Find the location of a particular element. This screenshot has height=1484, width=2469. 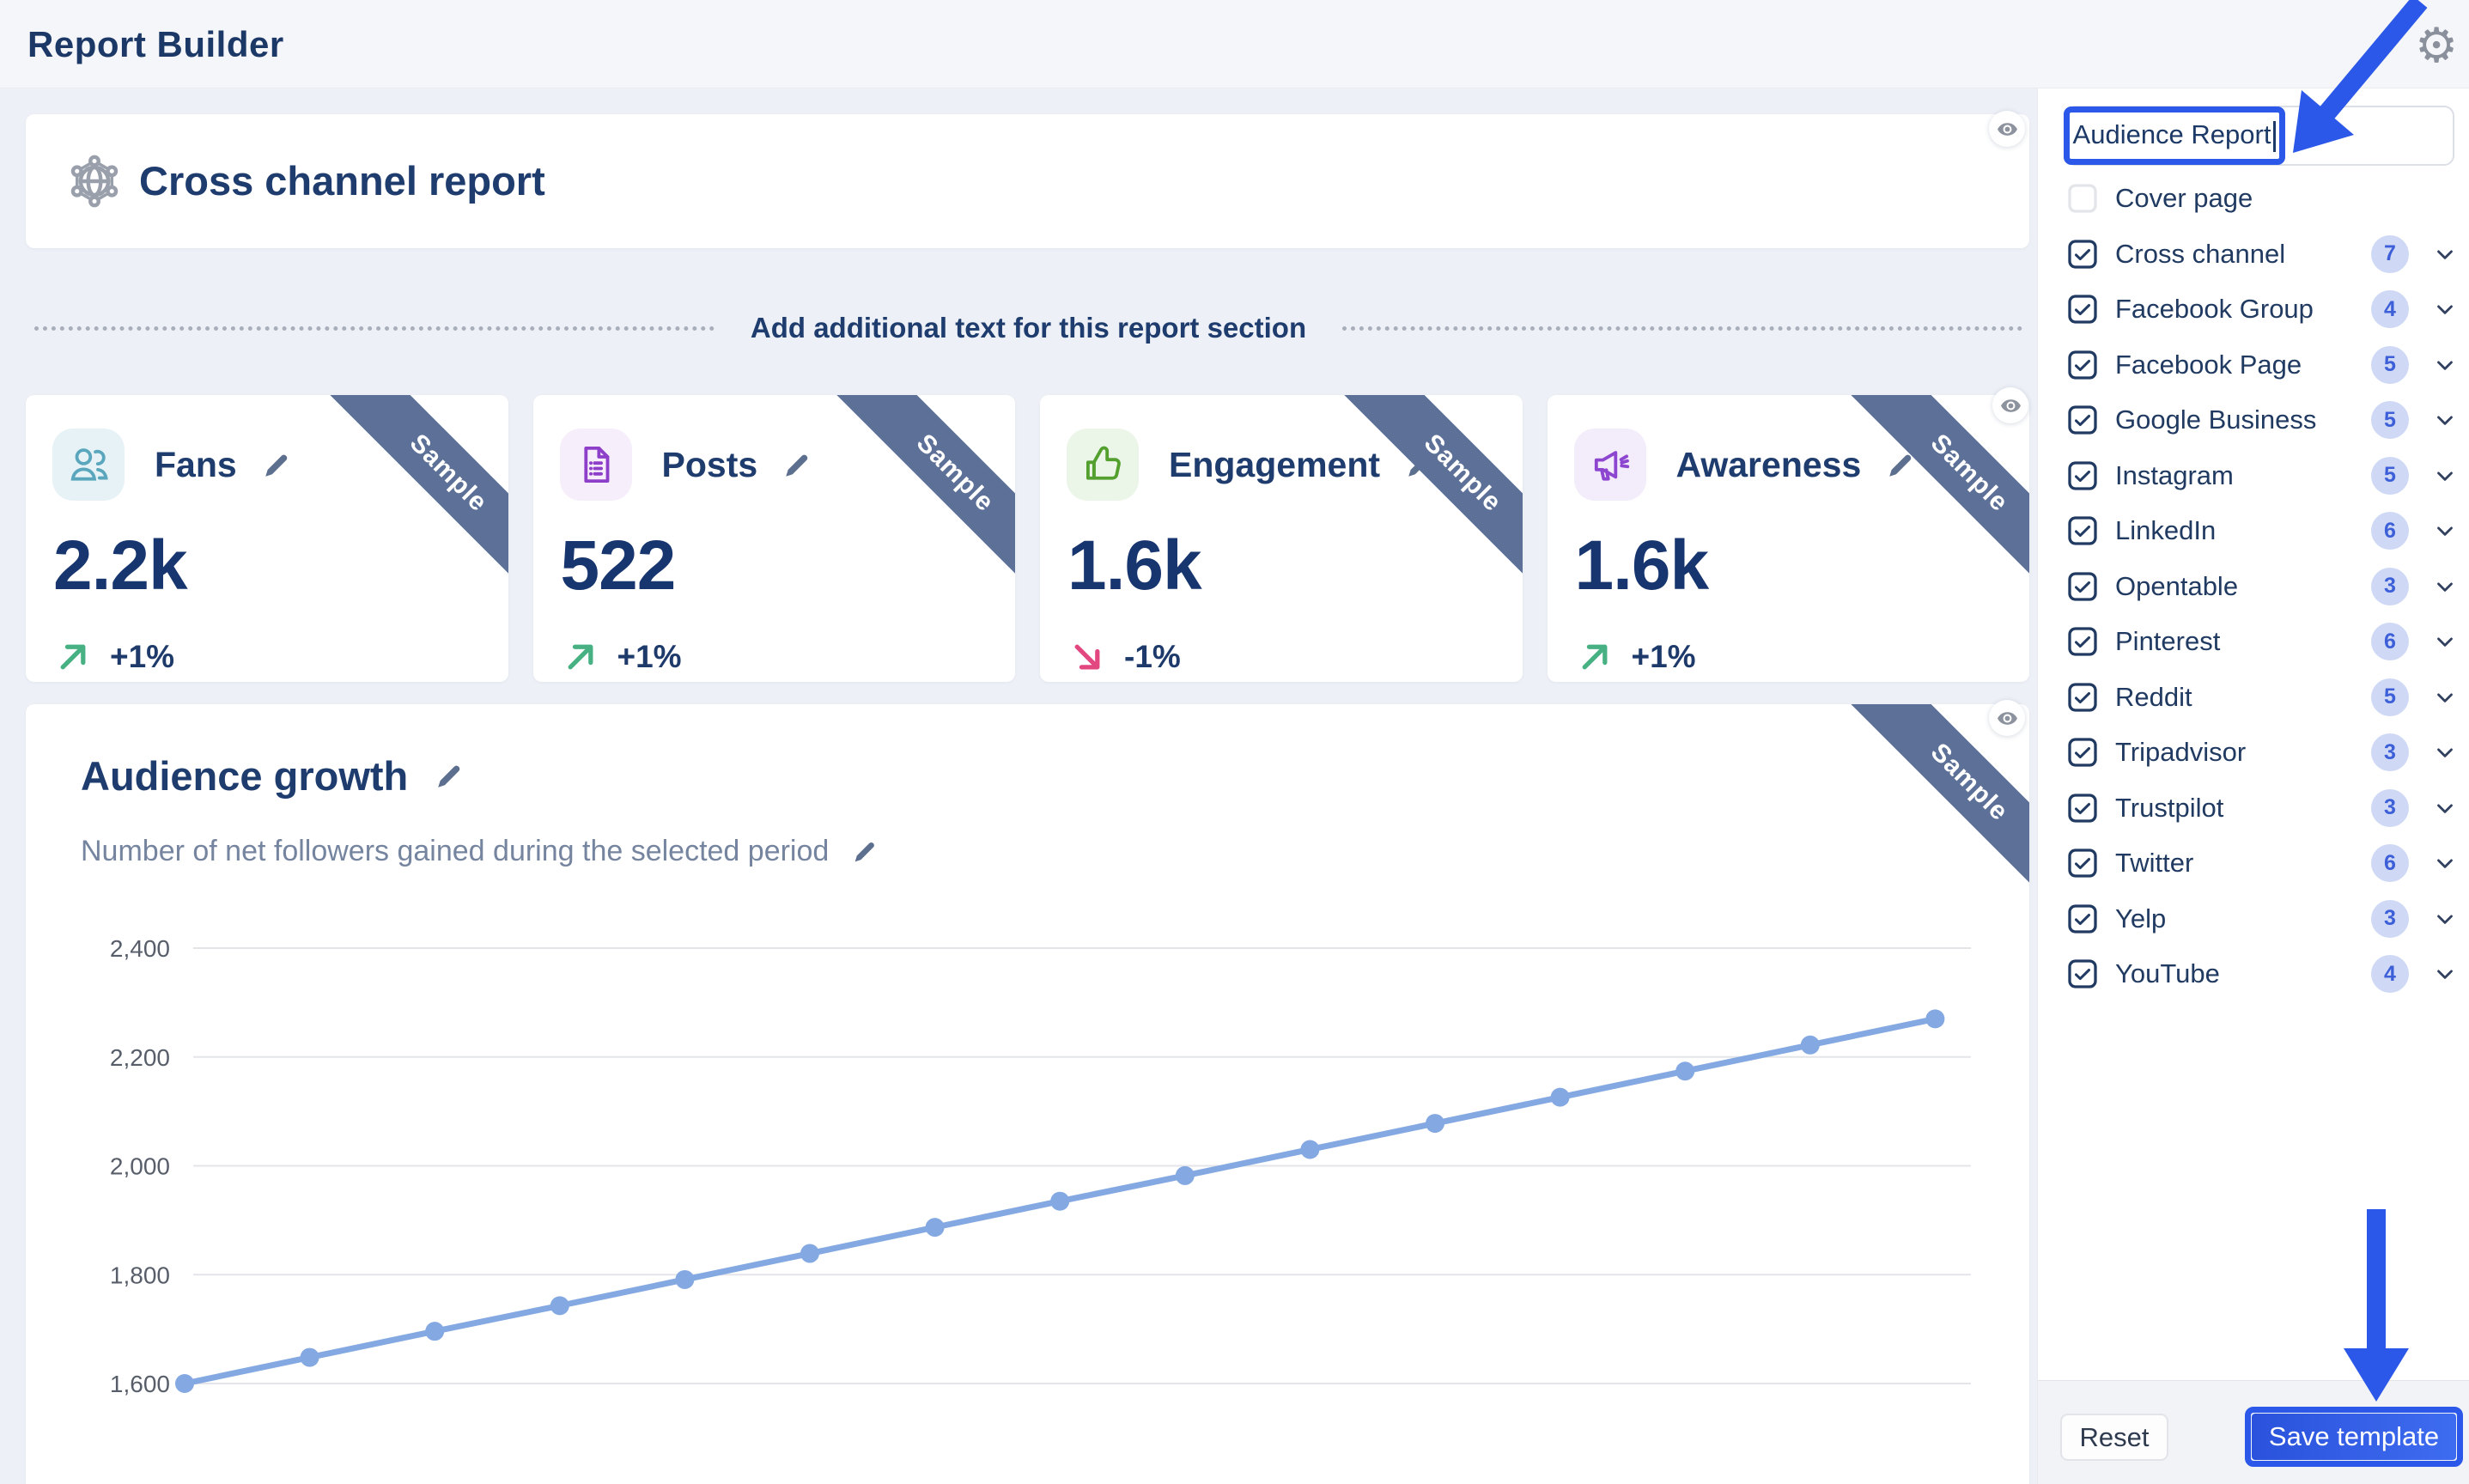

sidebar-item-cross-channel: Cross channel 7 is located at coordinates (2253, 254).